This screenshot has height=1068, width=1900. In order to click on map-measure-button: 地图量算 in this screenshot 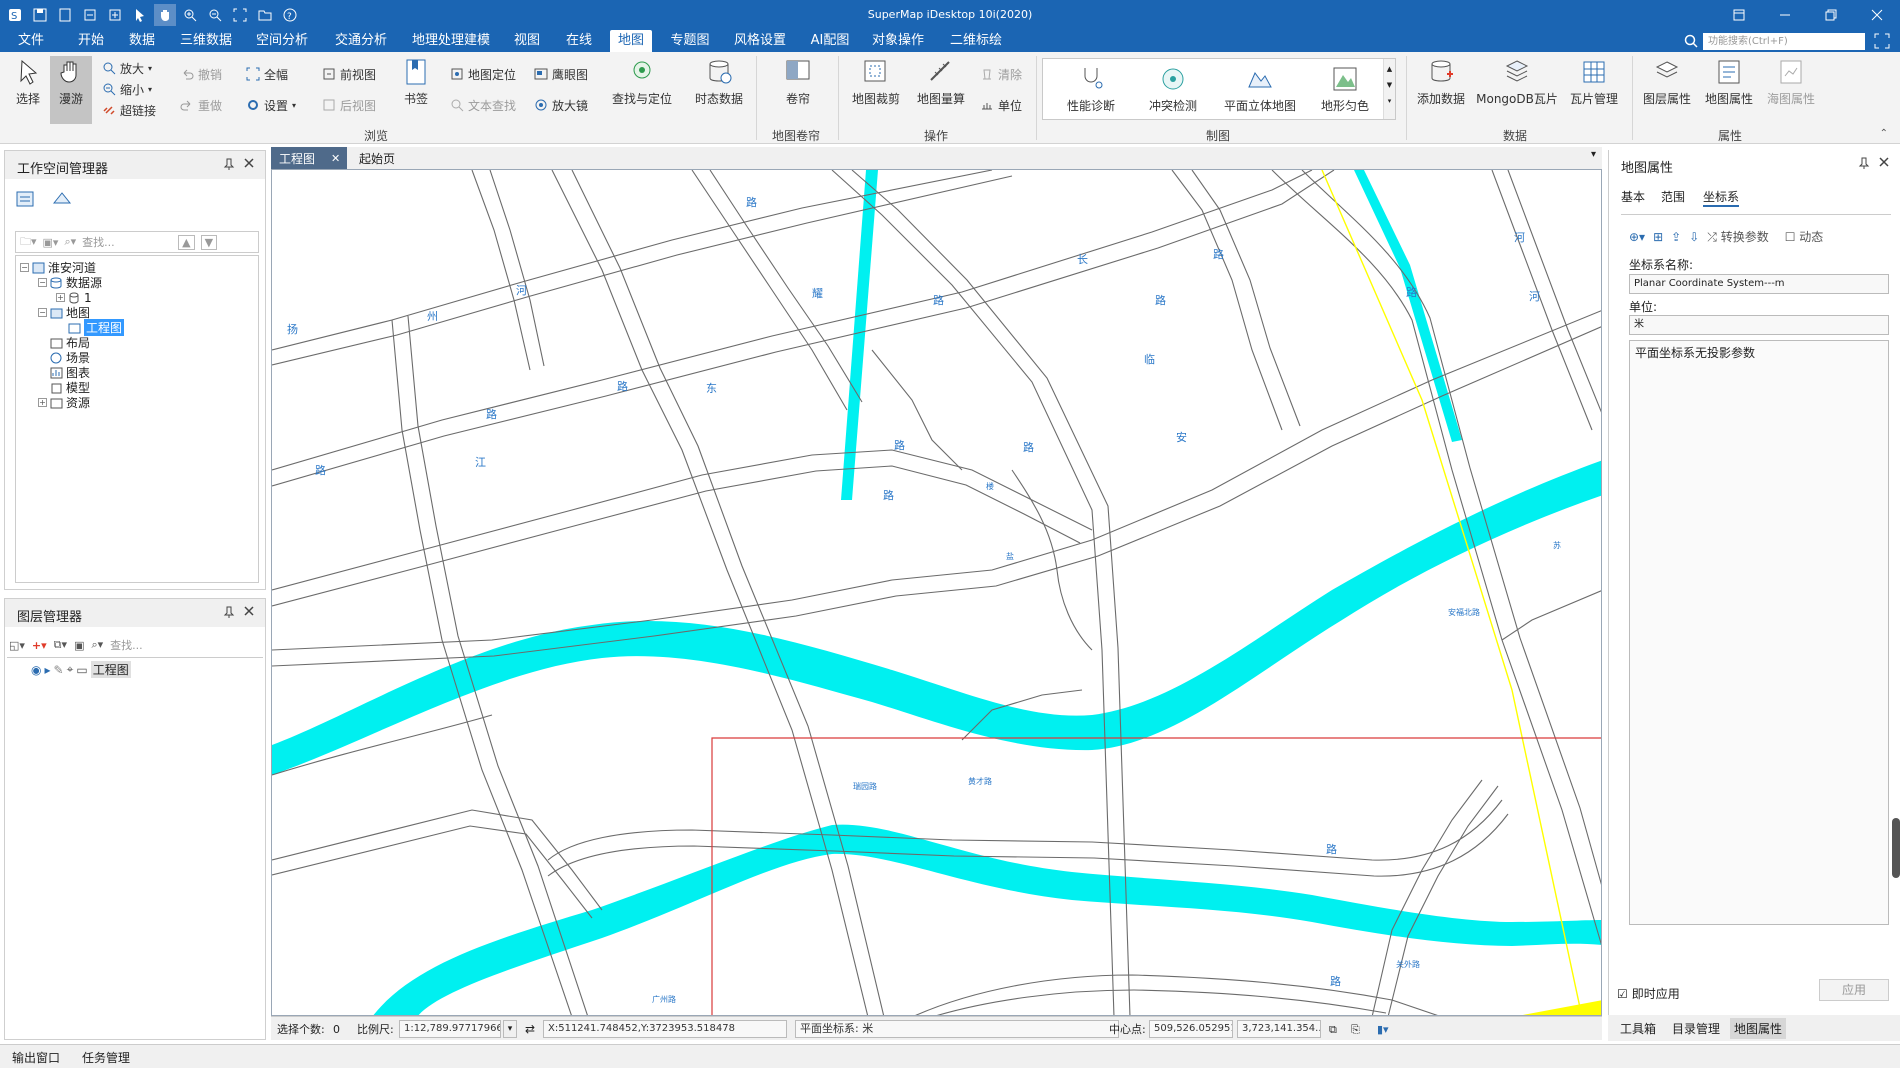, I will do `click(941, 91)`.